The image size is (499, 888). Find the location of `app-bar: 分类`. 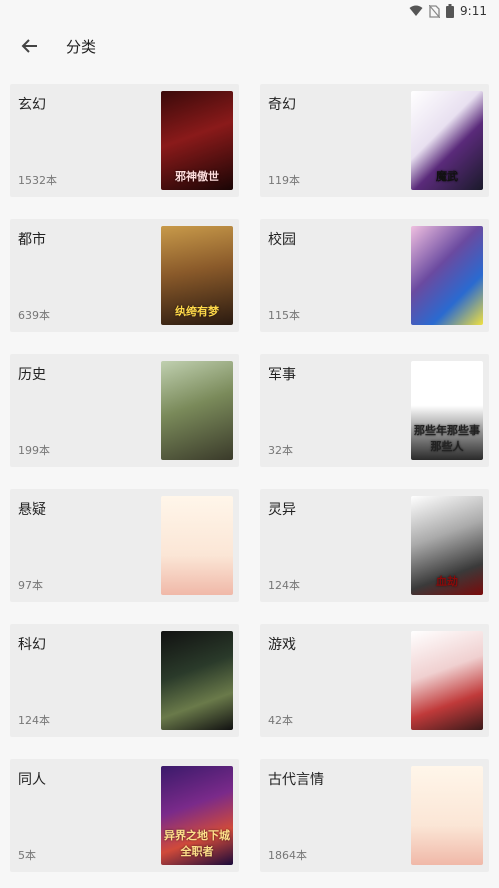

app-bar: 分类 is located at coordinates (249, 46).